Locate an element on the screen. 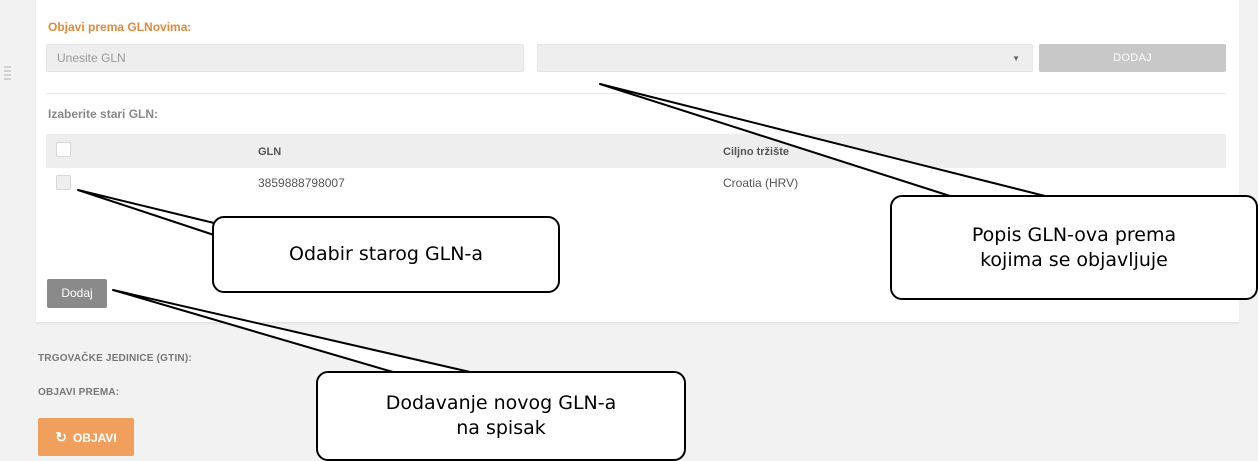  refresh-icon: ↻ is located at coordinates (61, 437).